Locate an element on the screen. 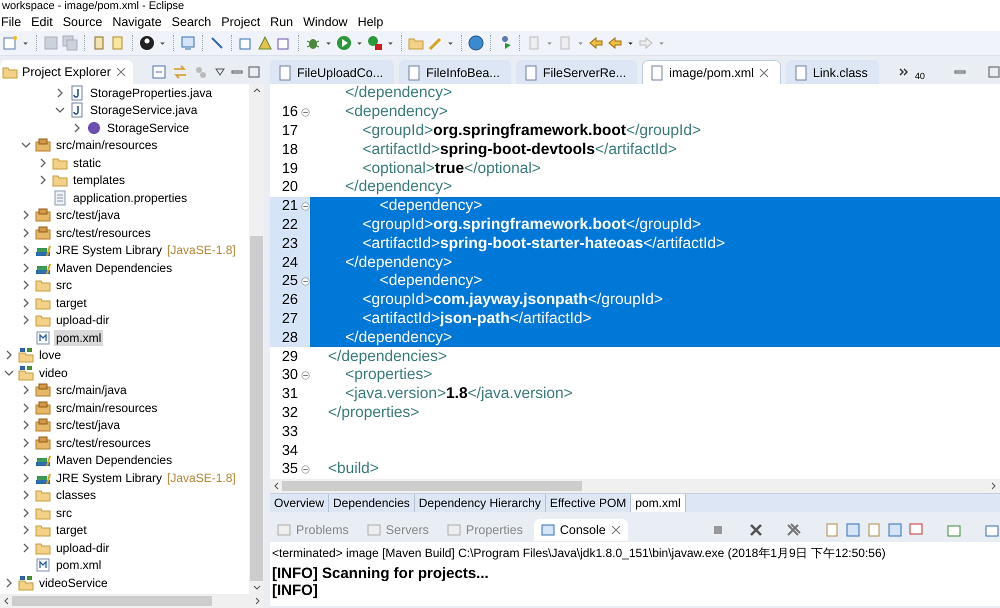 The width and height of the screenshot is (1000, 608). menu-item: Project is located at coordinates (245, 22).